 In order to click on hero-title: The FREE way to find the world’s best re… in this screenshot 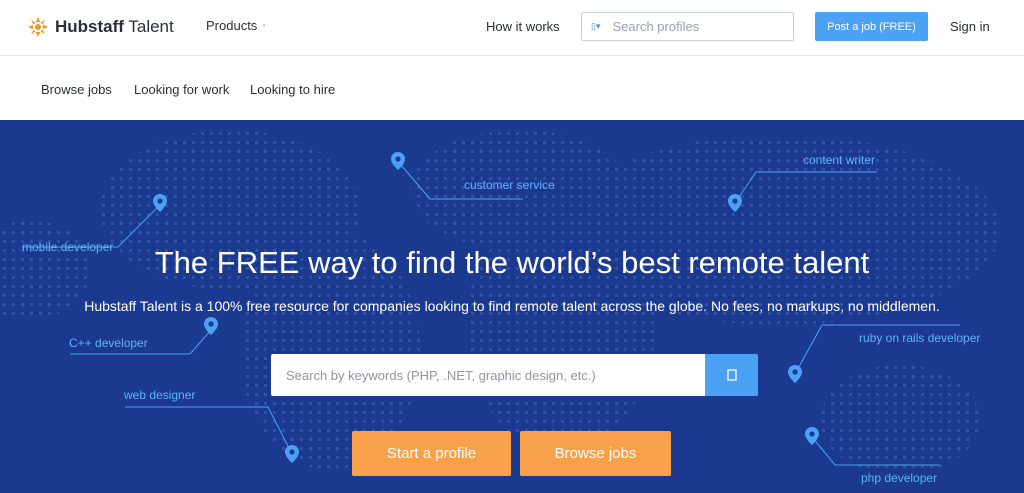, I will do `click(512, 262)`.